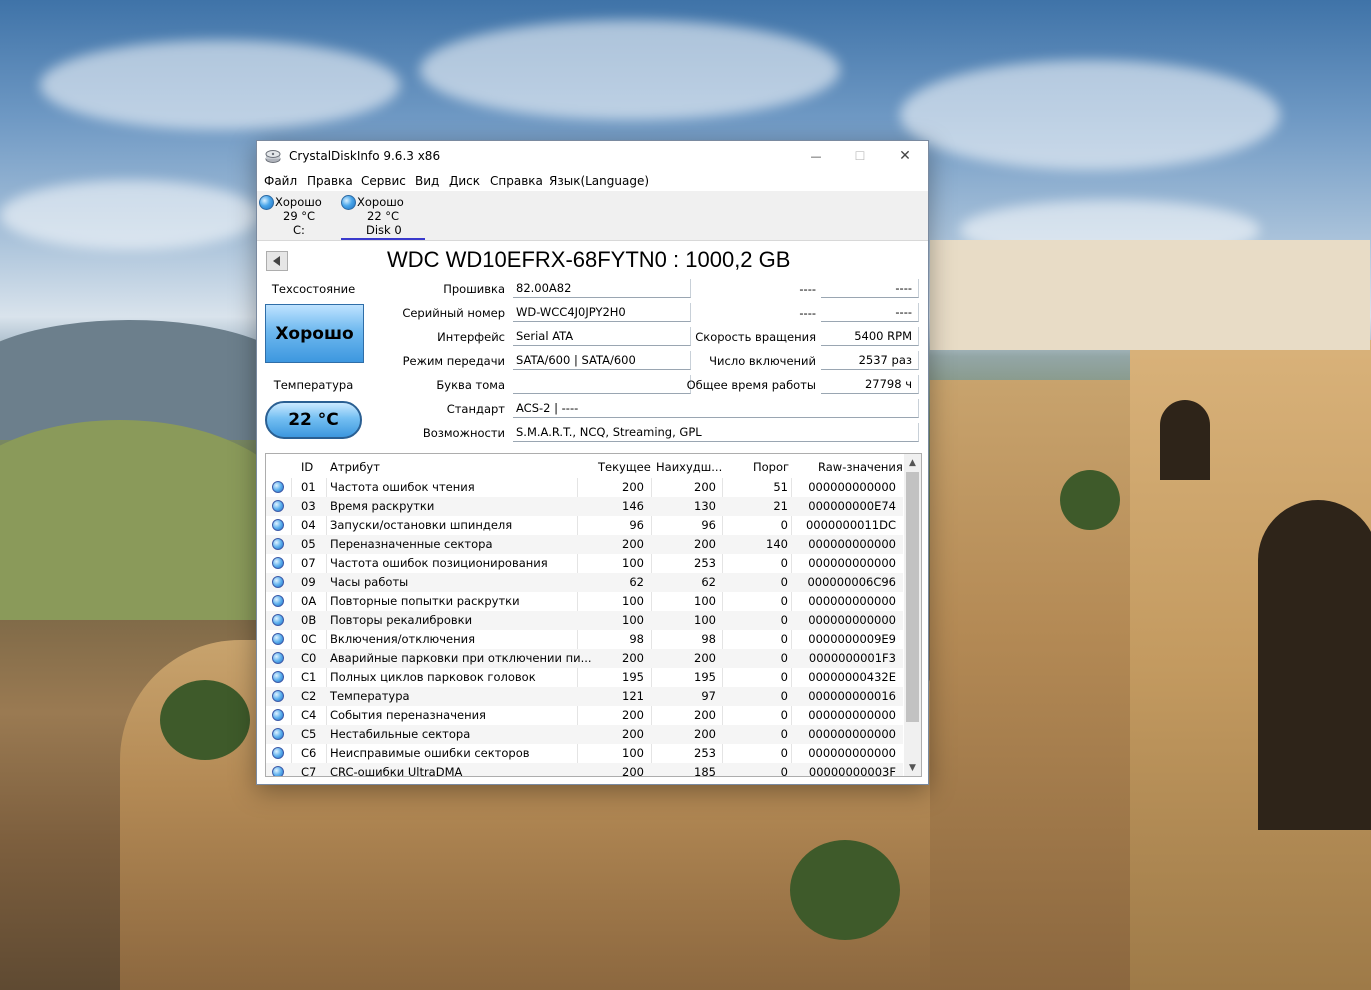 The height and width of the screenshot is (990, 1371). I want to click on disk-tab-disk0: Хорошо 22 °C Disk 0, so click(381, 215).